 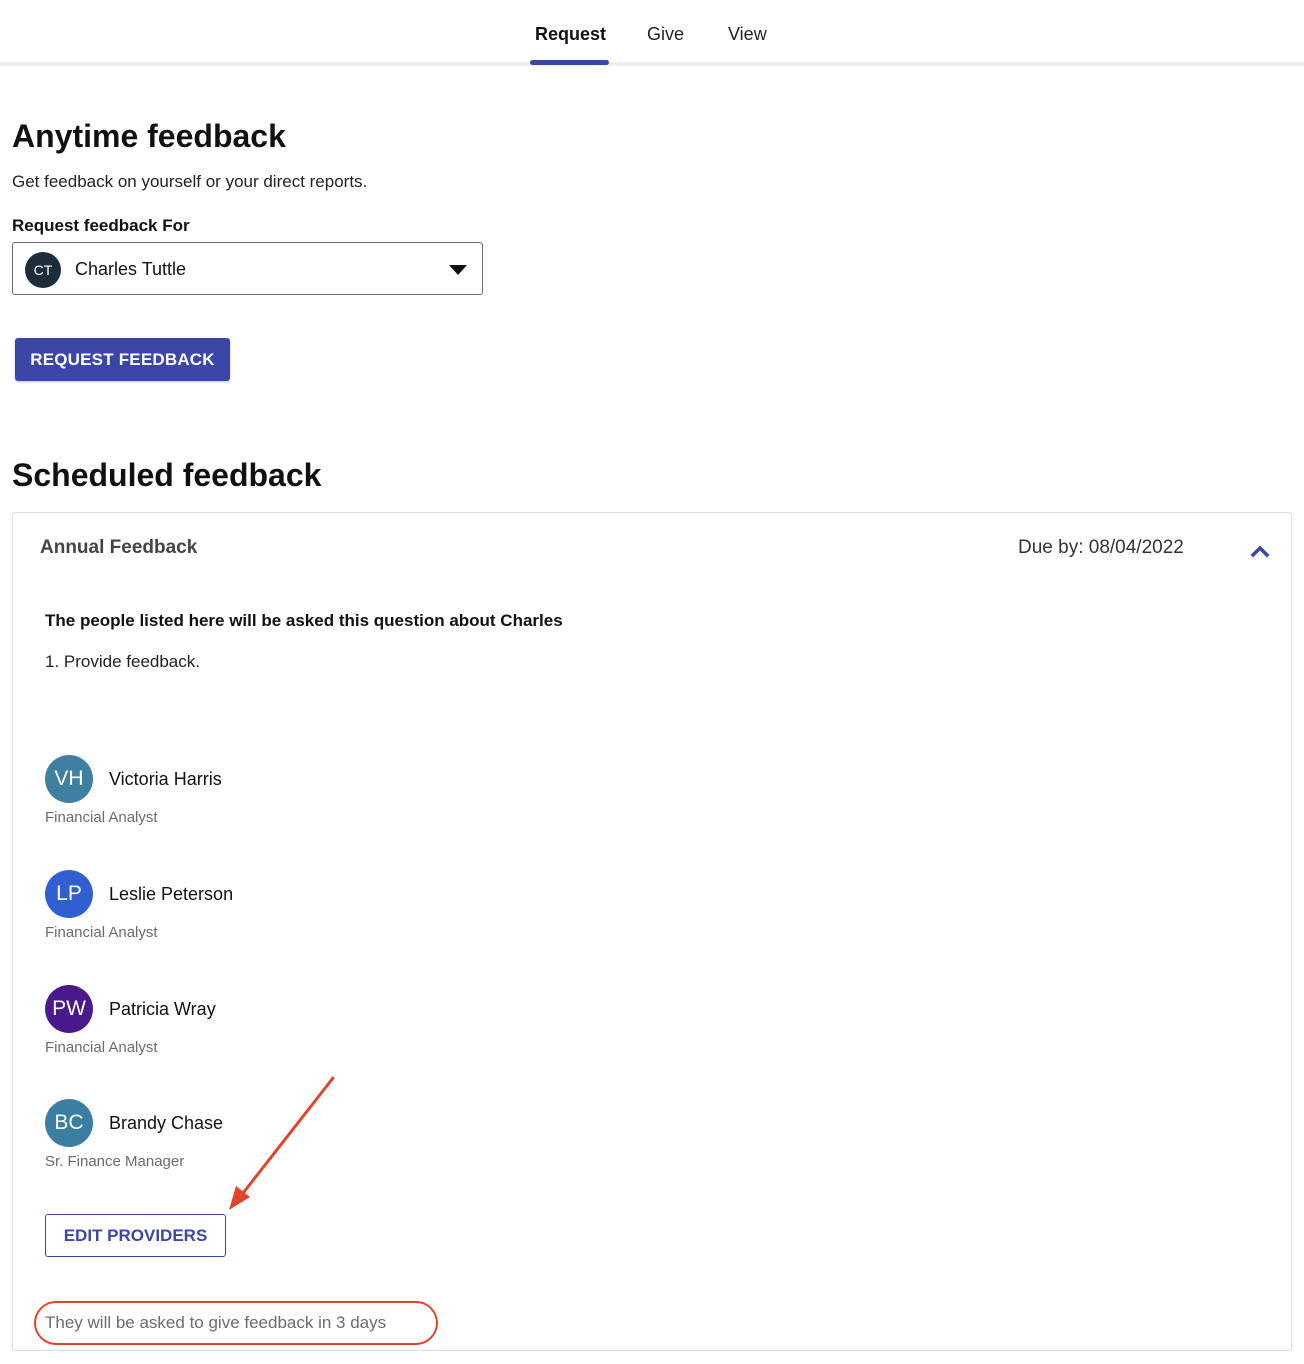 I want to click on avatar: CT, so click(x=43, y=270).